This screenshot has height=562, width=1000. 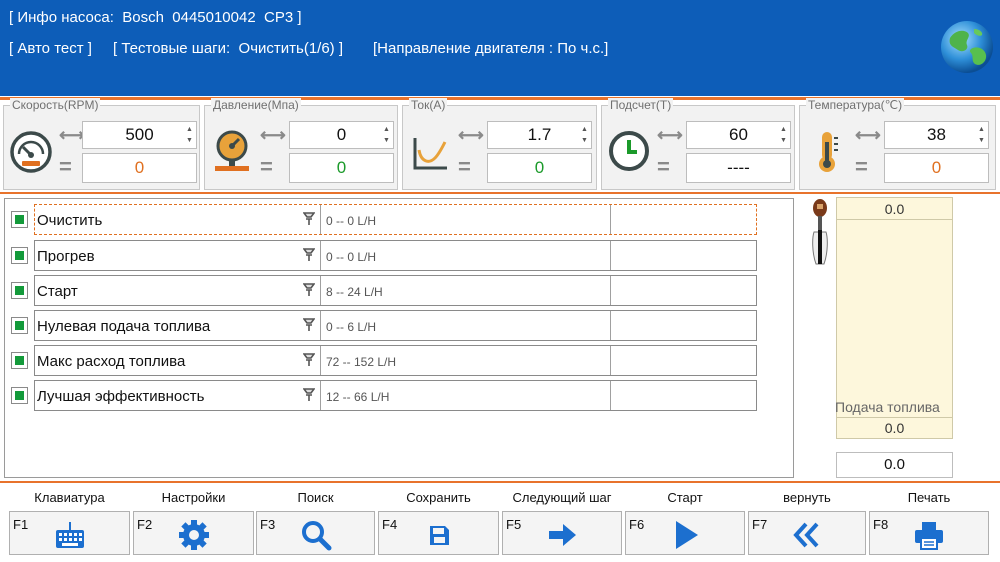 What do you see at coordinates (21, 524) in the screenshot?
I see `f1-key: F1` at bounding box center [21, 524].